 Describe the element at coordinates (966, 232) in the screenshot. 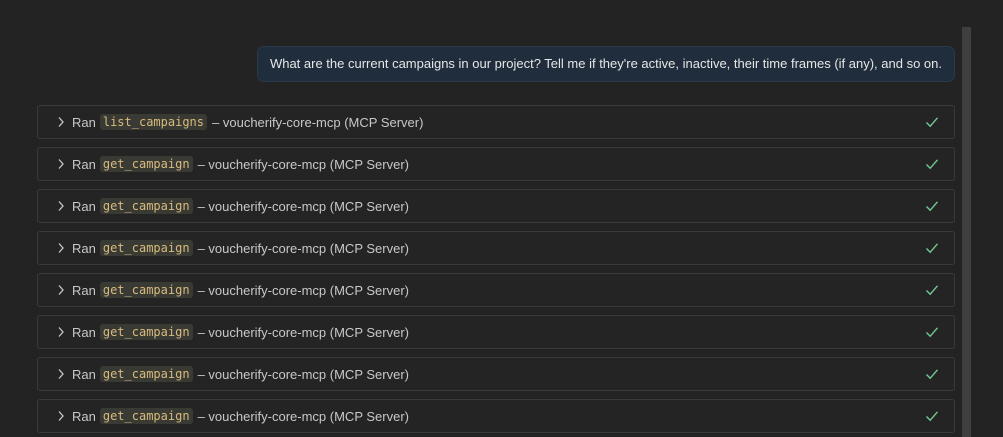

I see `scrollbar-thumb` at that location.